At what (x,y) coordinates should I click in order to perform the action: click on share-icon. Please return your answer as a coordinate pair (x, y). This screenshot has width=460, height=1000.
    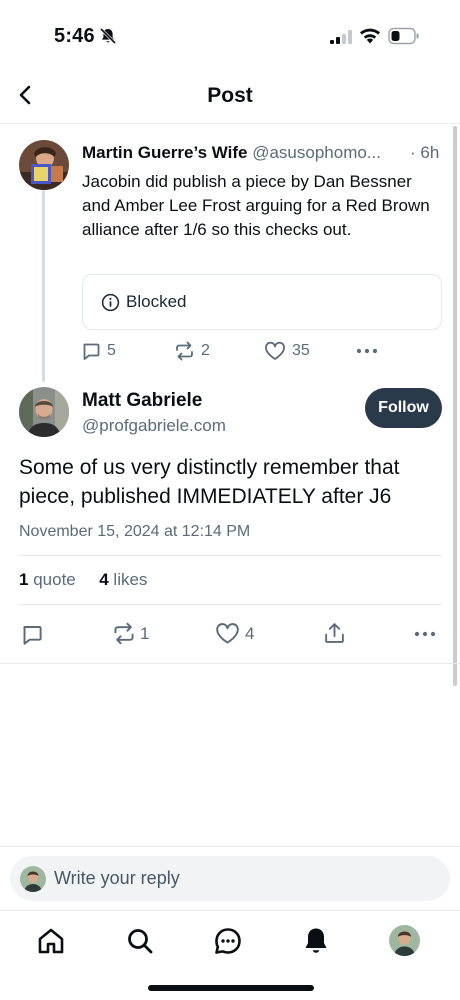
    Looking at the image, I should click on (334, 633).